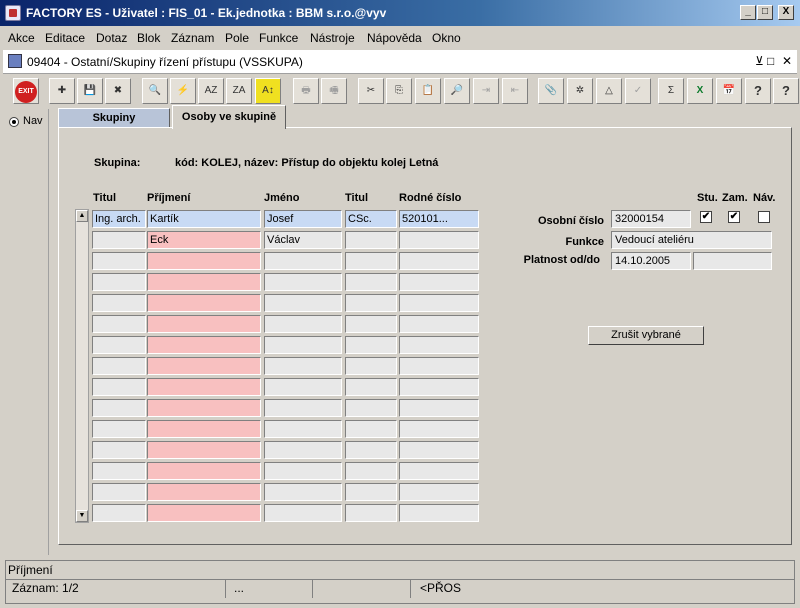 This screenshot has width=800, height=608. Describe the element at coordinates (119, 219) in the screenshot. I see `cell-titul: Ing. arch.` at that location.